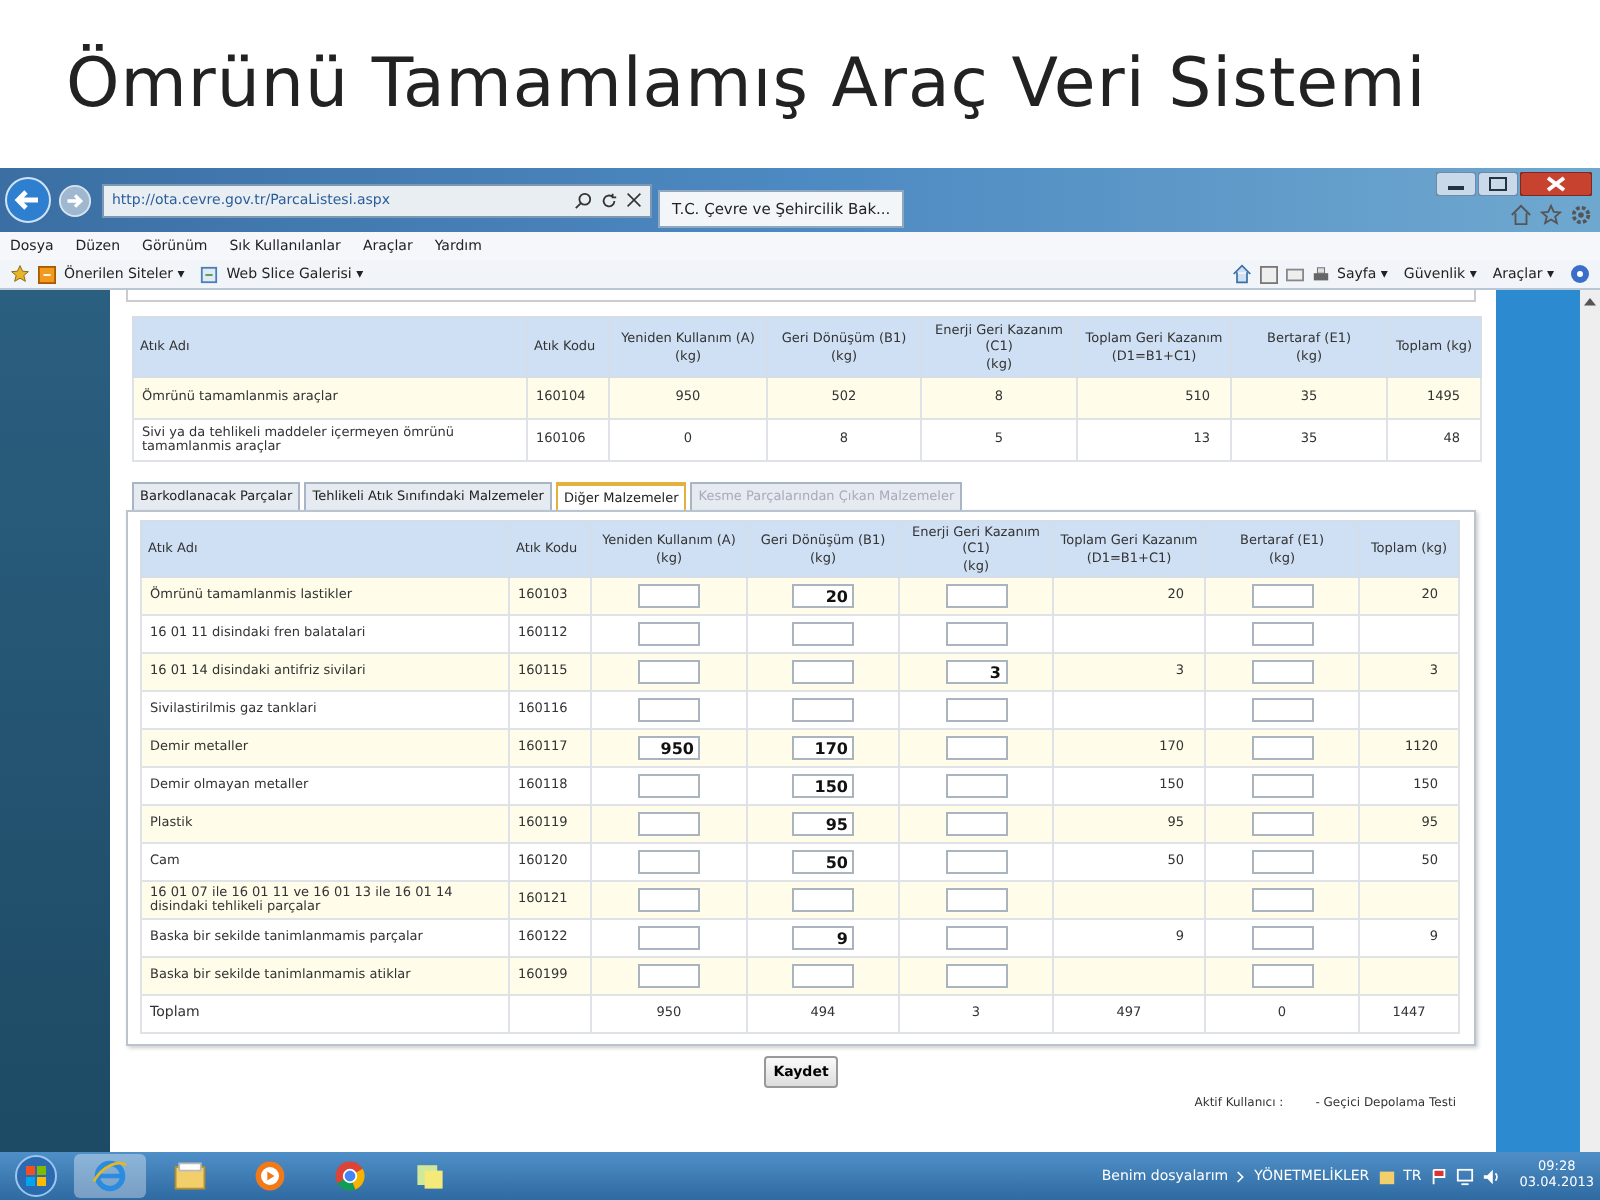 This screenshot has width=1600, height=1200. I want to click on play-icon, so click(270, 1176).